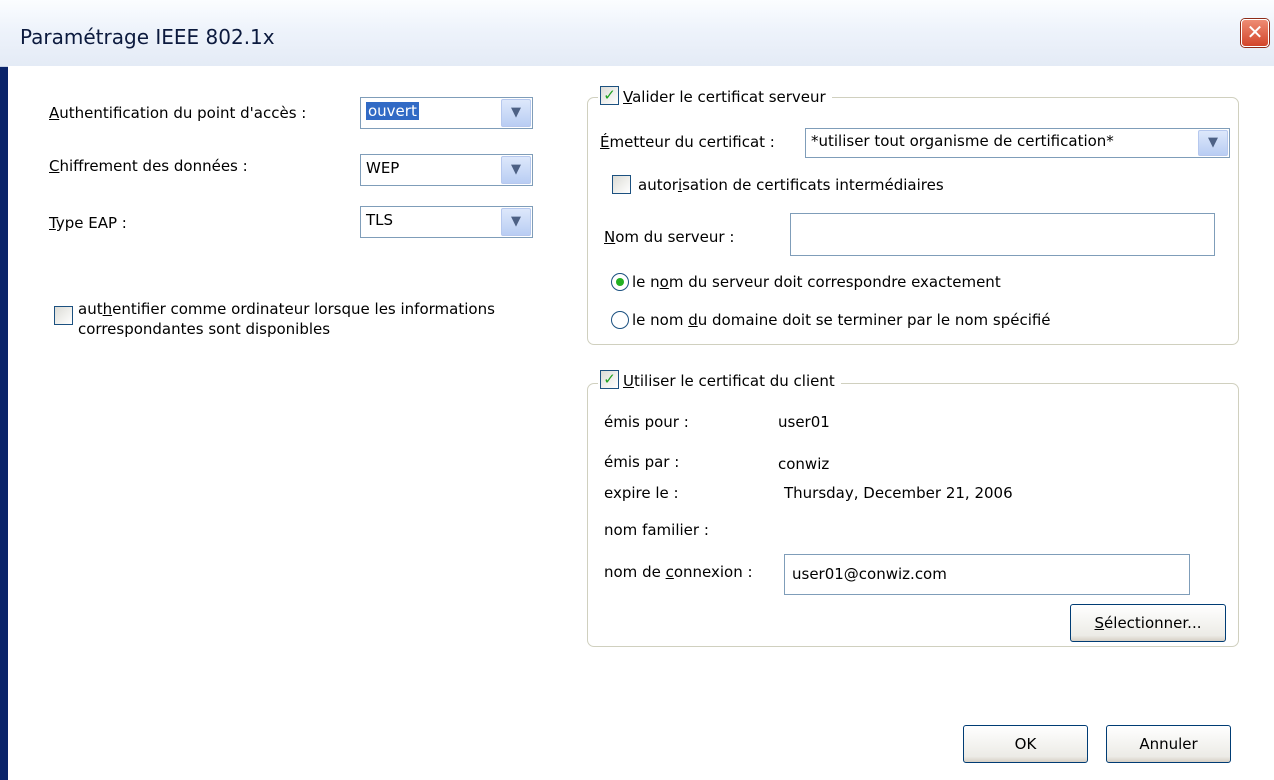 The width and height of the screenshot is (1274, 780). What do you see at coordinates (446, 222) in the screenshot?
I see `eap-select: TLS ▼` at bounding box center [446, 222].